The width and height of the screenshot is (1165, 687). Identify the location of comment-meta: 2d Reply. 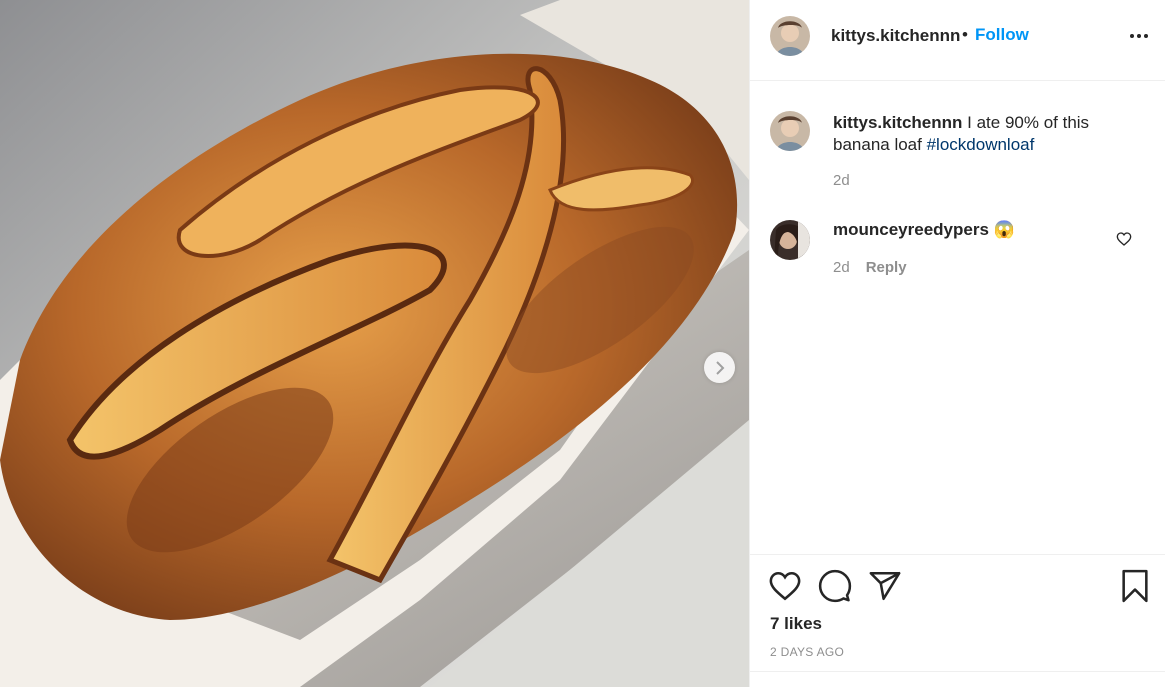
(870, 267).